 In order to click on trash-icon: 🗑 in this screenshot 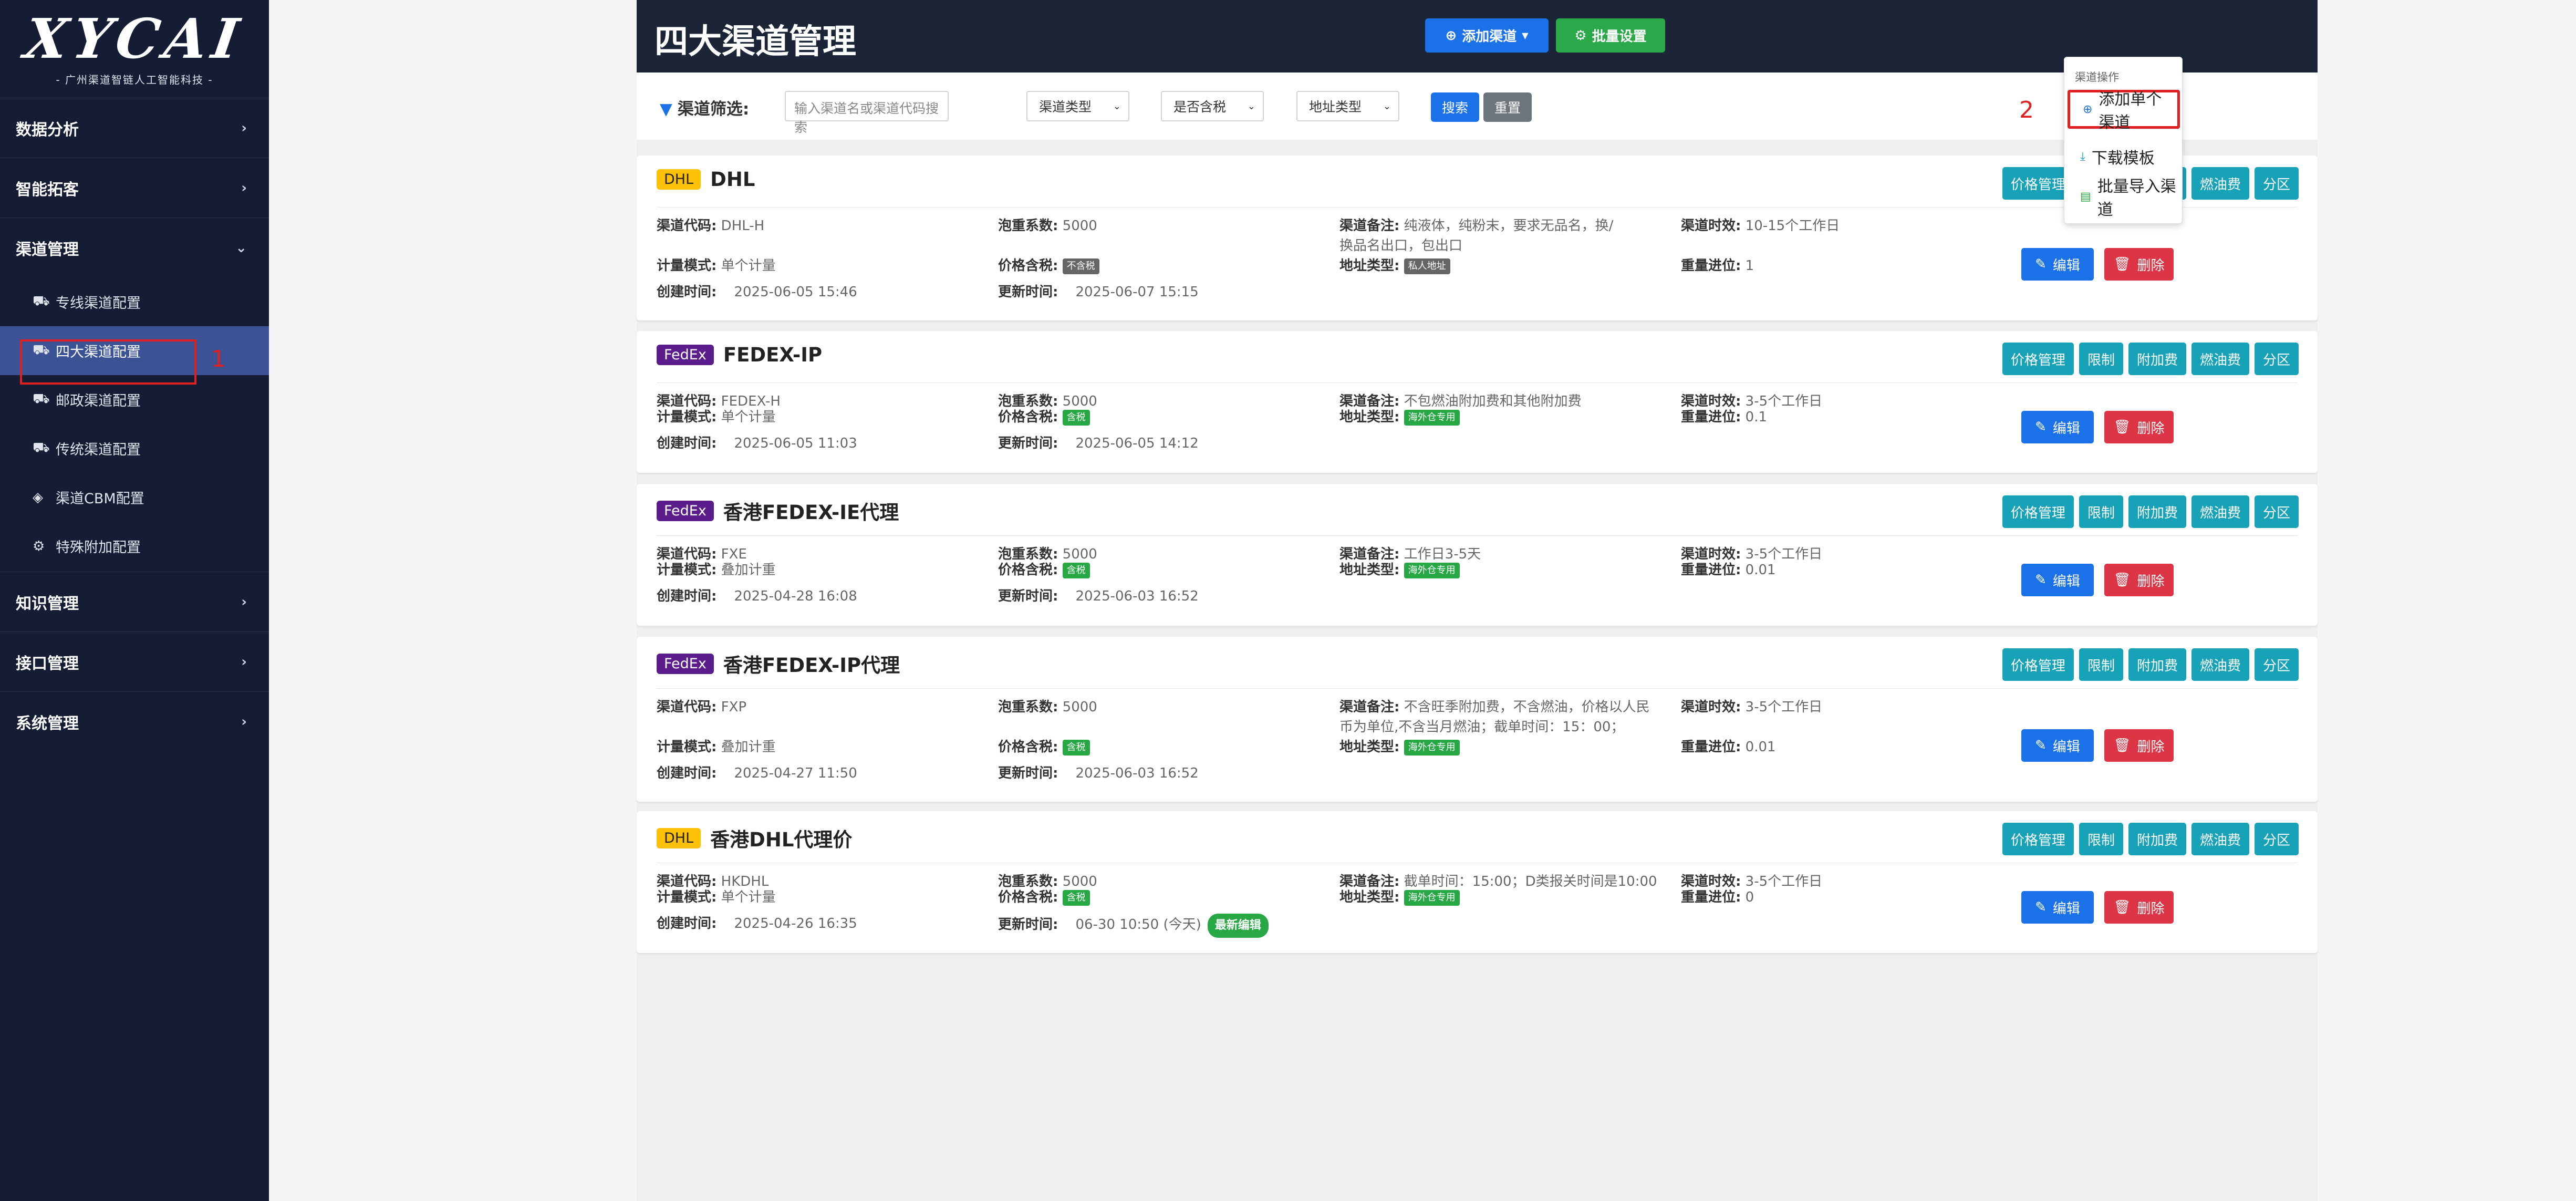, I will do `click(2122, 580)`.